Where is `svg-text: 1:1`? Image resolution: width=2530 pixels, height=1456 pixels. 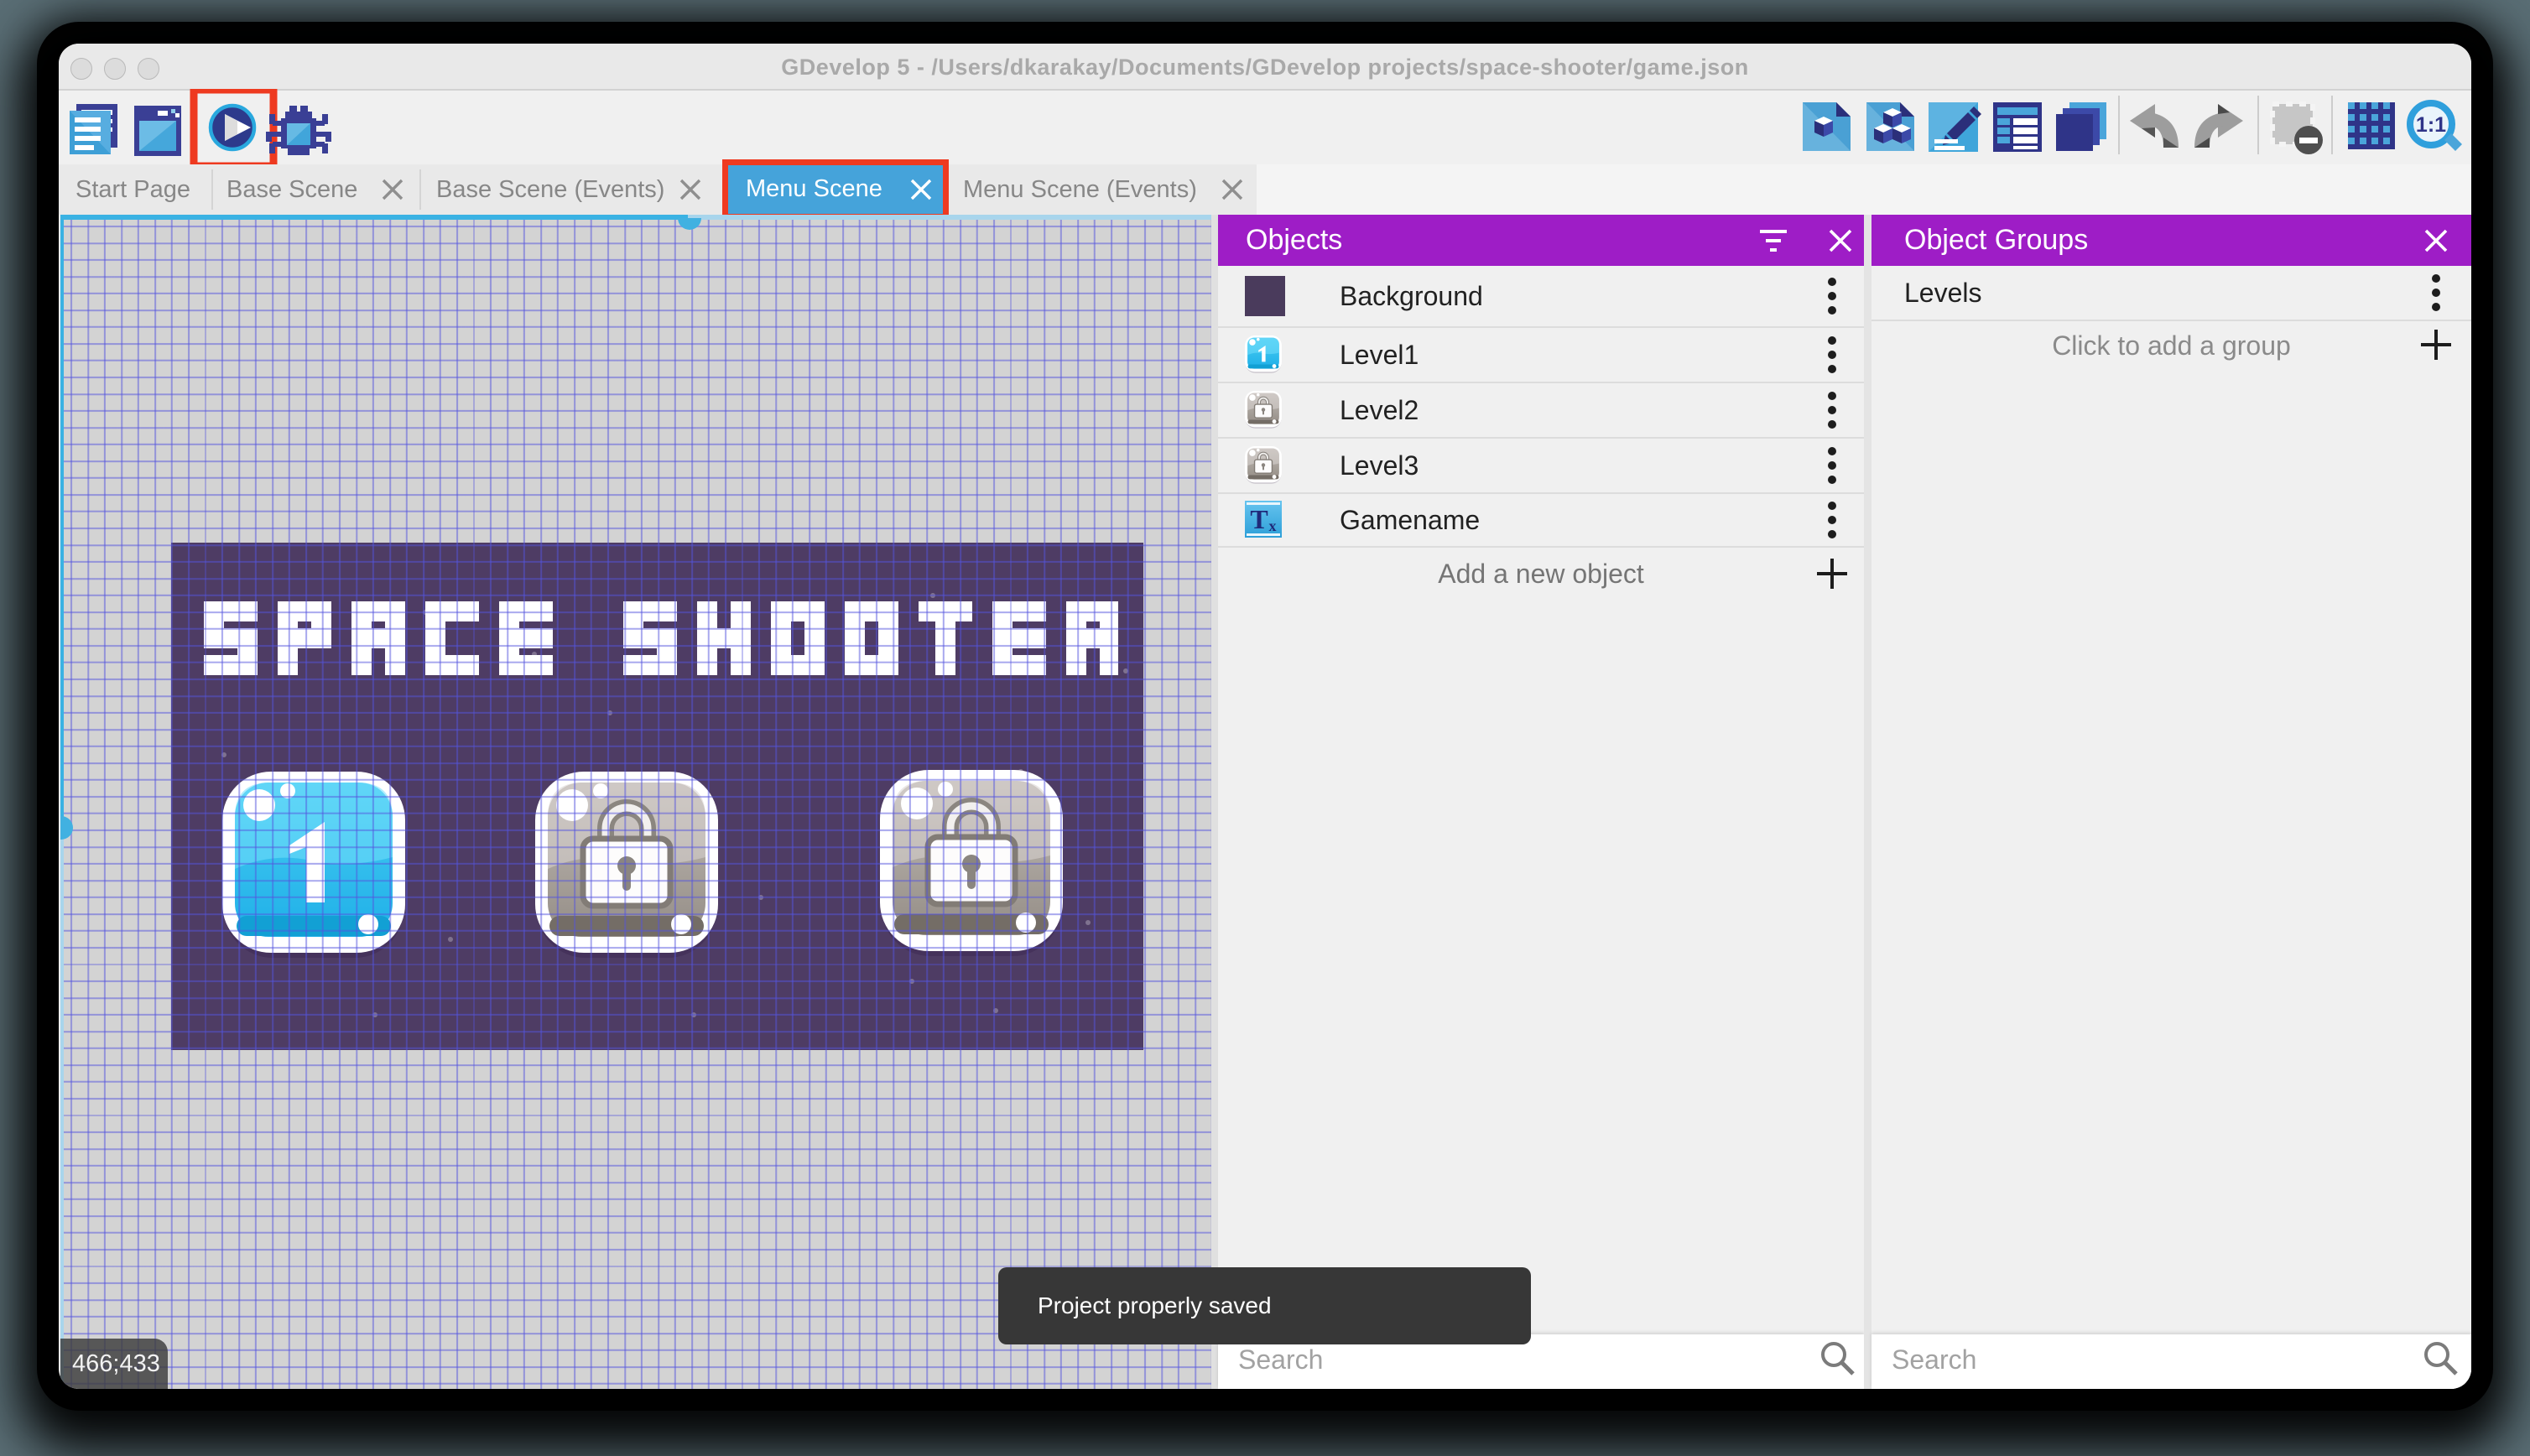
svg-text: 1:1 is located at coordinates (2431, 125).